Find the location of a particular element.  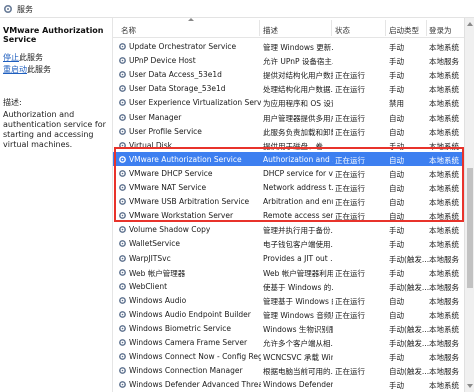

scroll-up-arrow-icon is located at coordinates (470, 24).